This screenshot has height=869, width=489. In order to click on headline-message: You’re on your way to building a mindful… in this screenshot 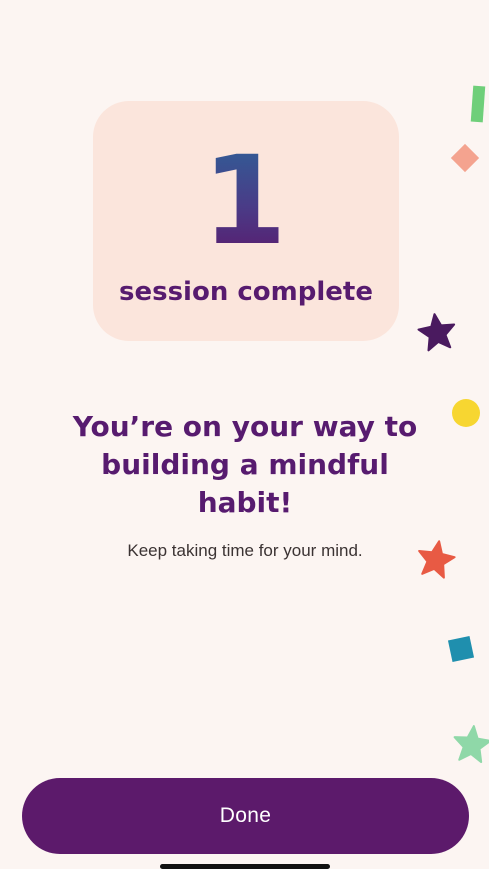, I will do `click(245, 464)`.